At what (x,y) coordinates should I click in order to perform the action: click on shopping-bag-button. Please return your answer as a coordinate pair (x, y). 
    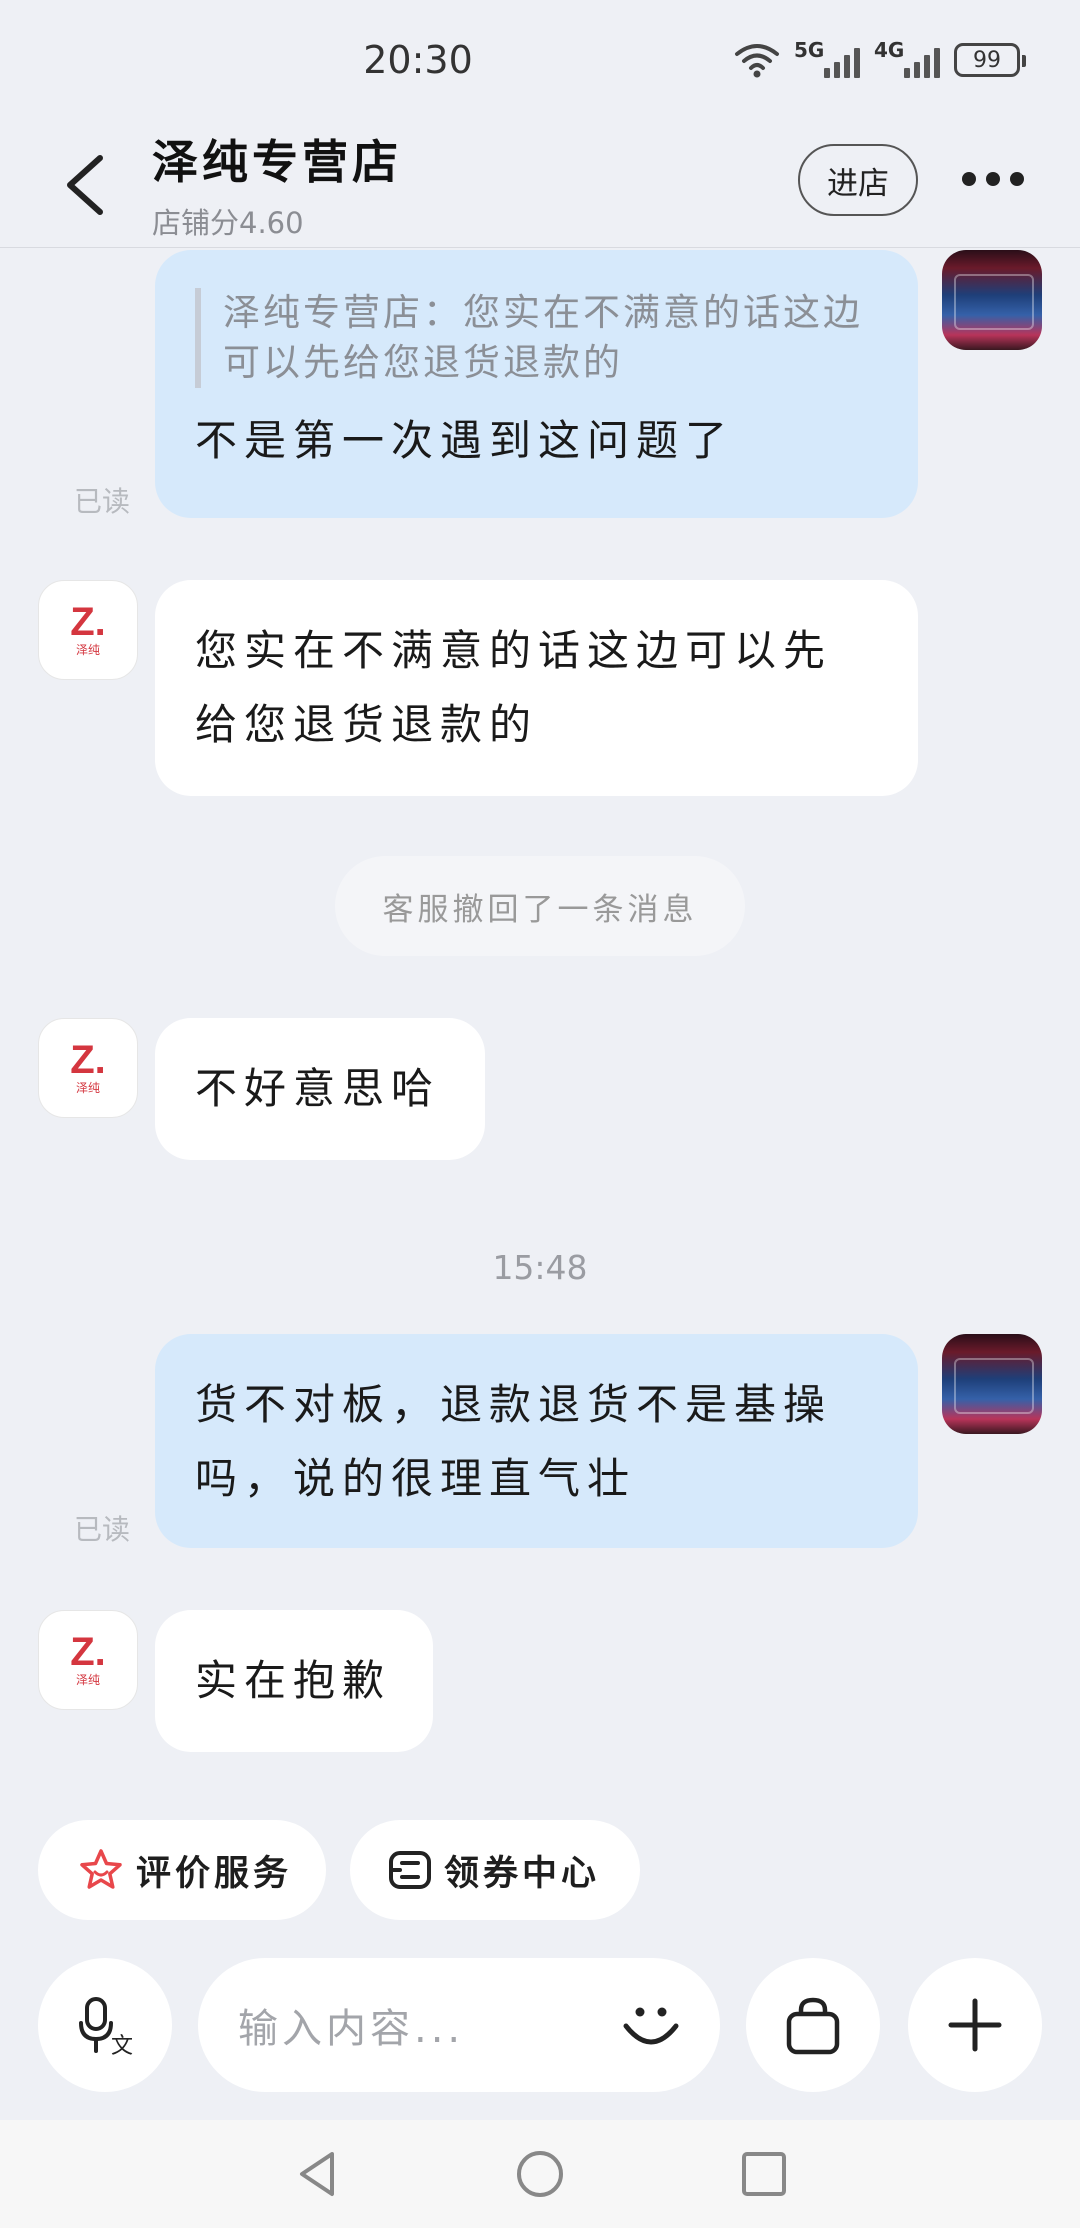
    Looking at the image, I should click on (813, 2025).